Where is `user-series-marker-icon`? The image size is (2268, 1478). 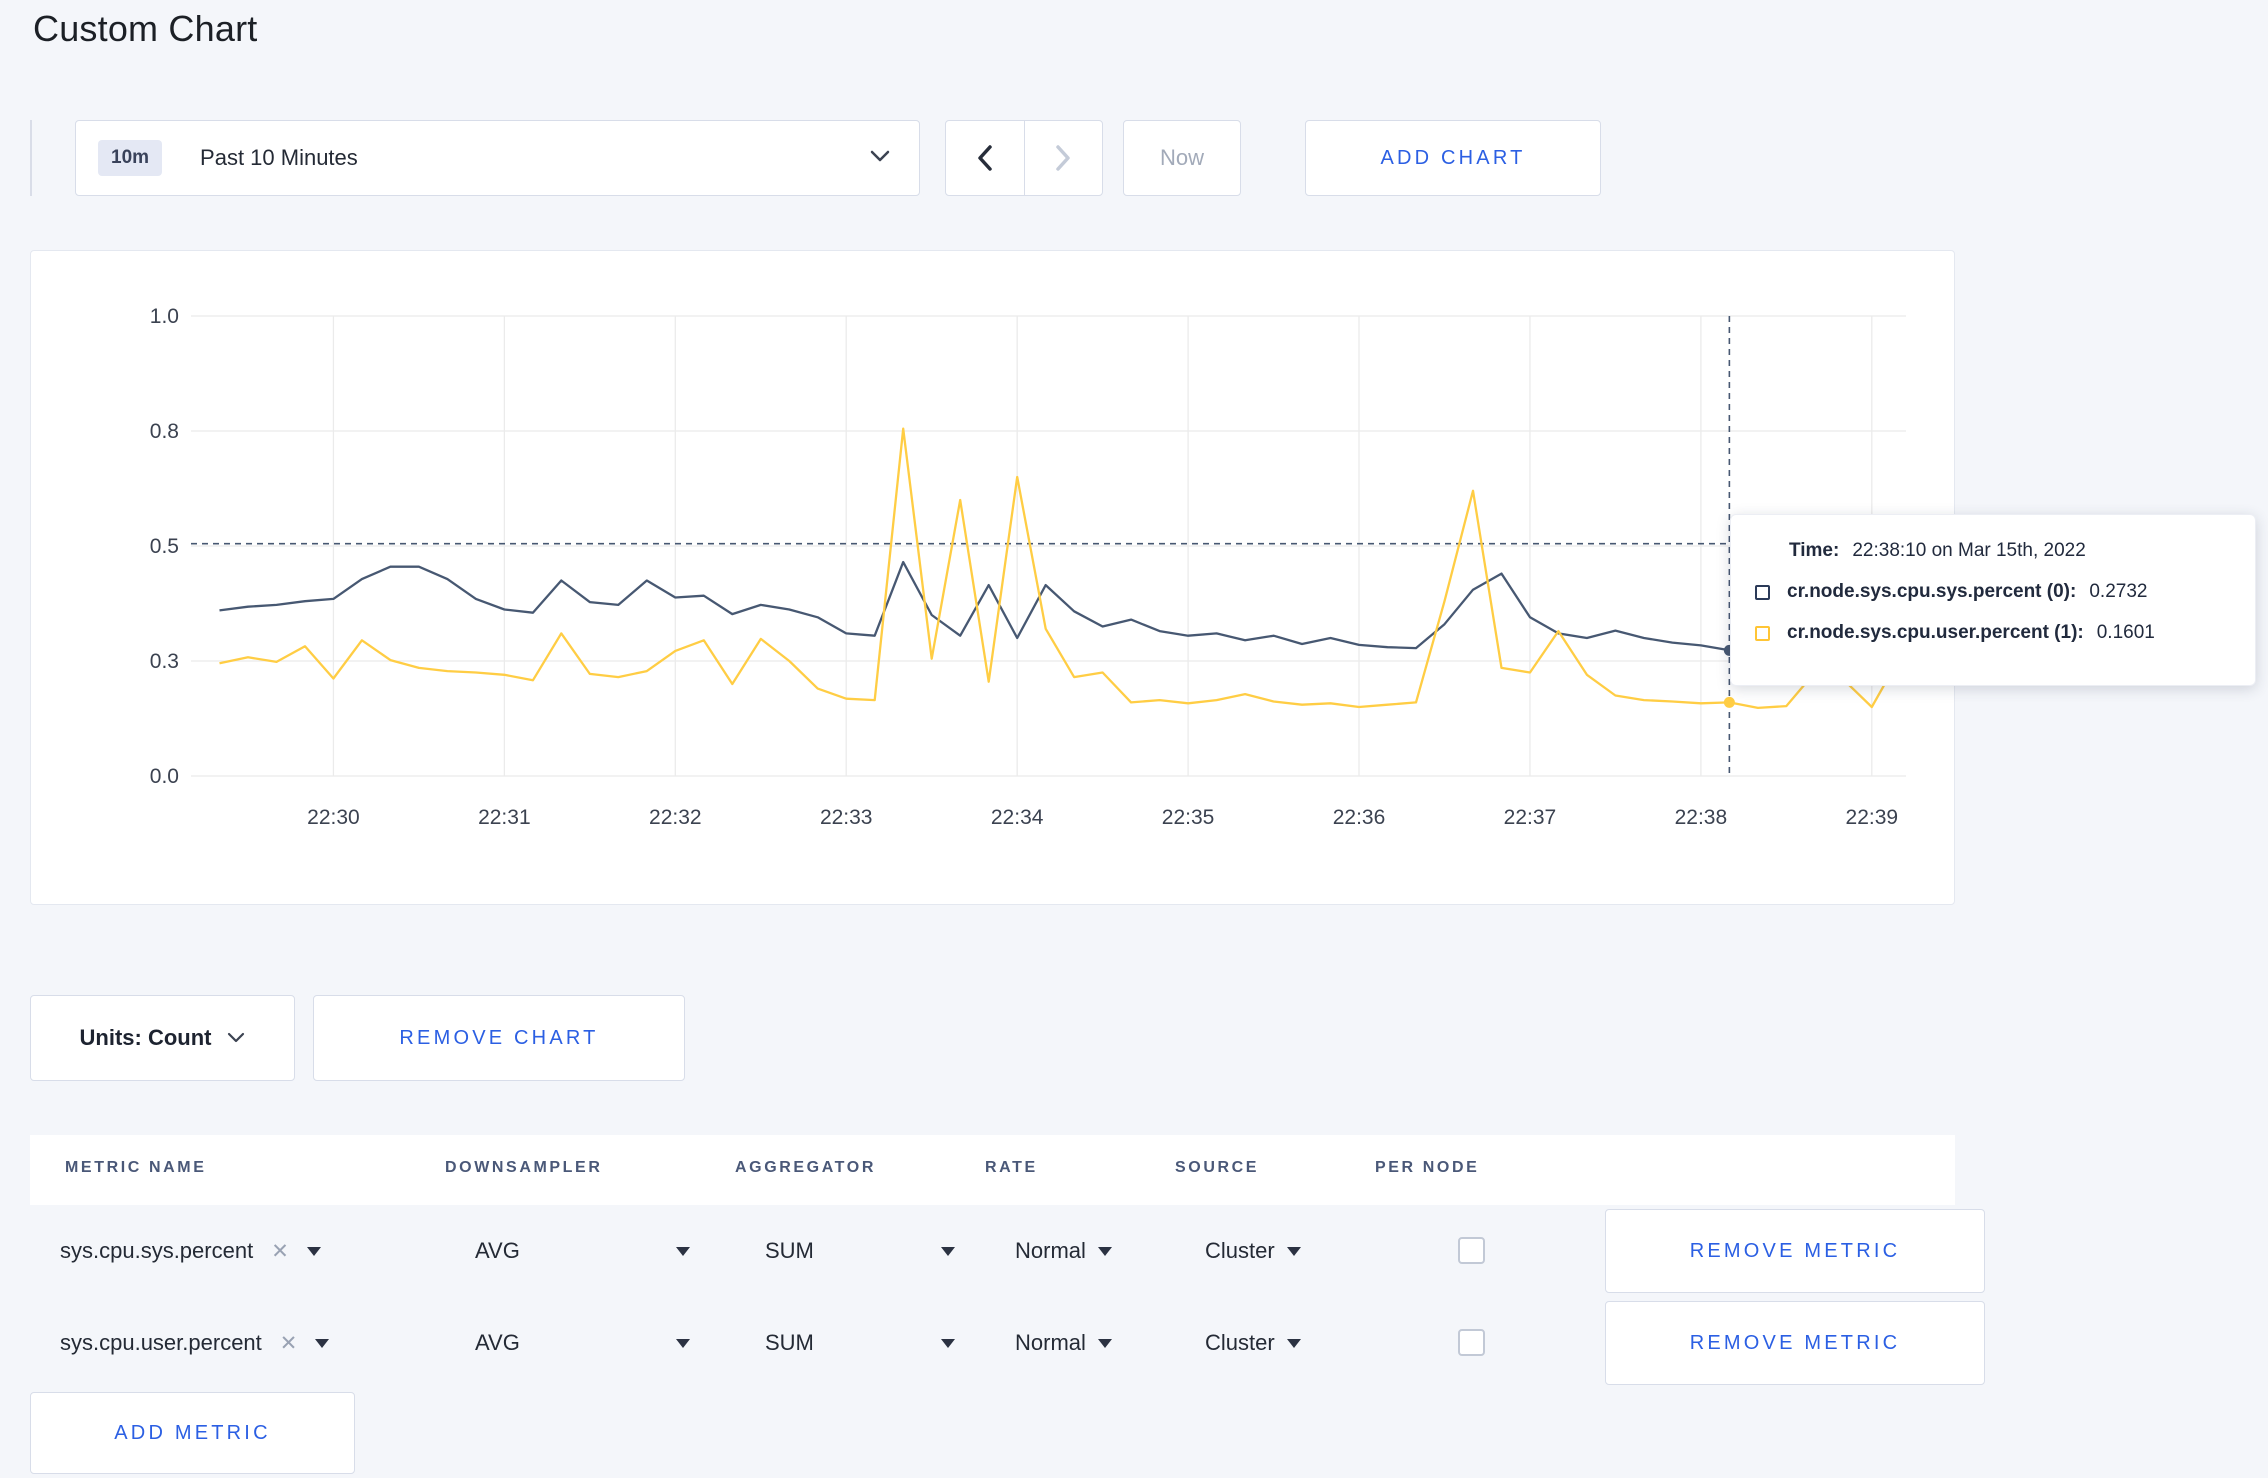
user-series-marker-icon is located at coordinates (1762, 633).